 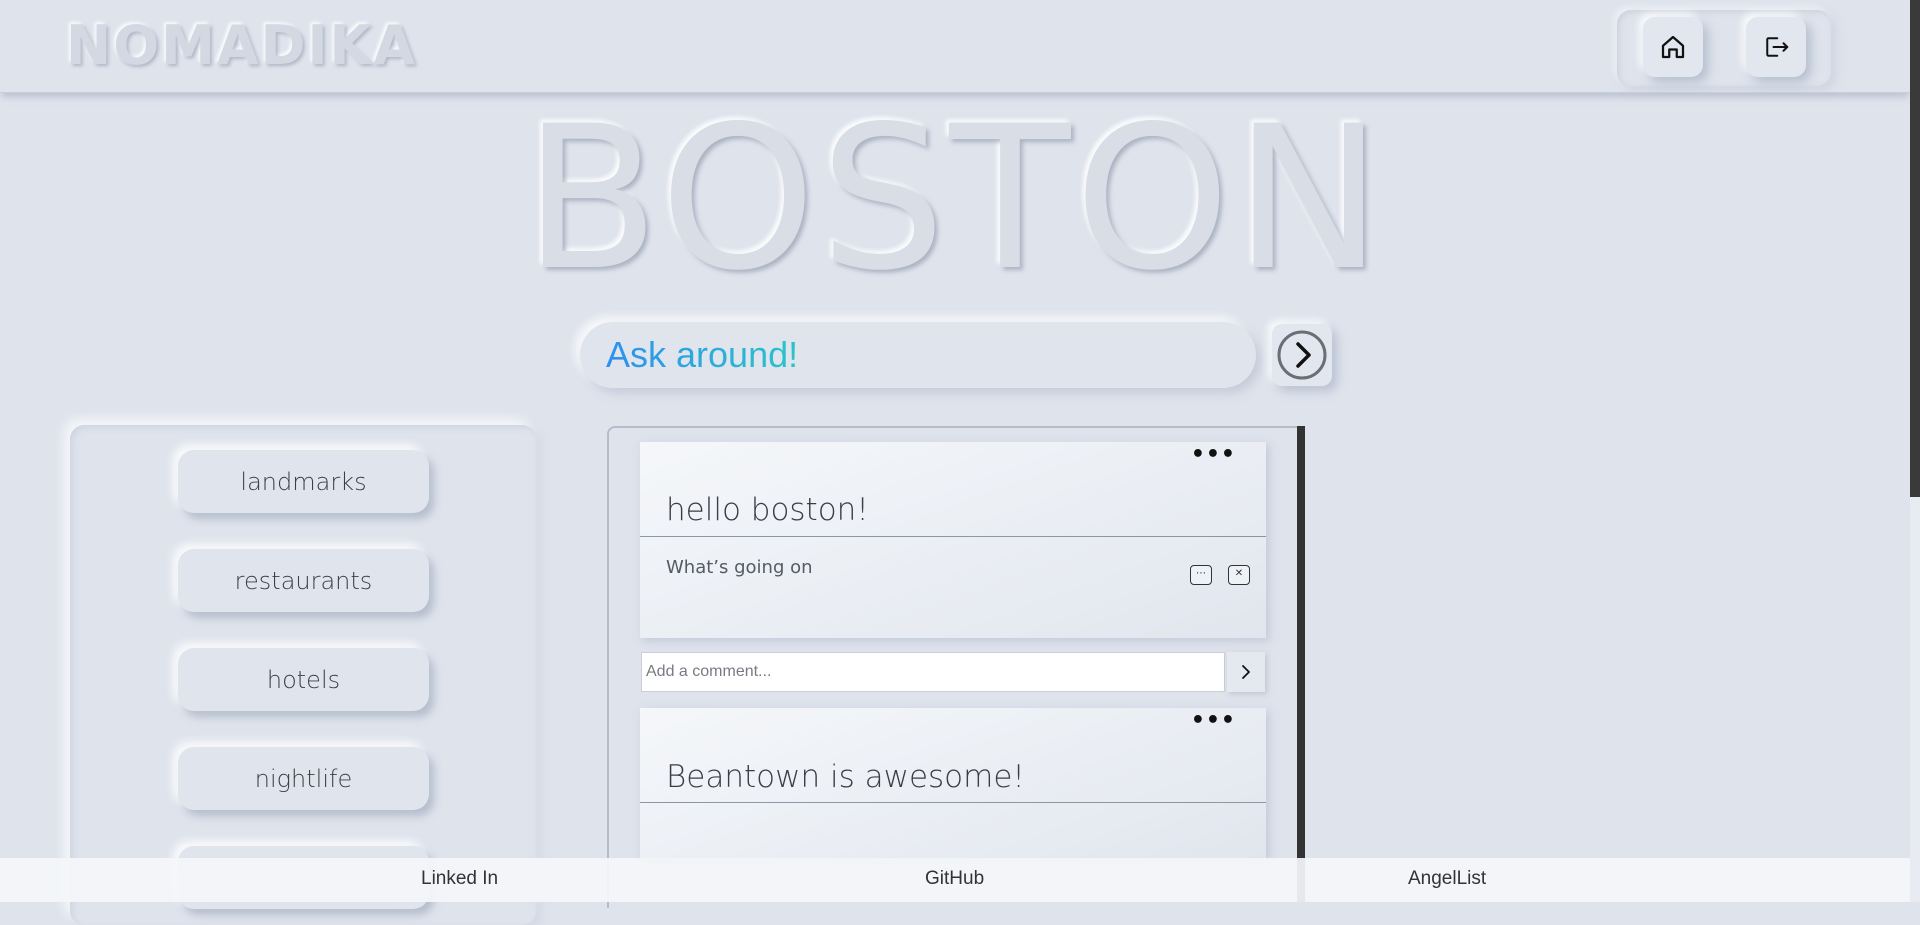 I want to click on footer-link-linkedin: Linked In, so click(x=459, y=879).